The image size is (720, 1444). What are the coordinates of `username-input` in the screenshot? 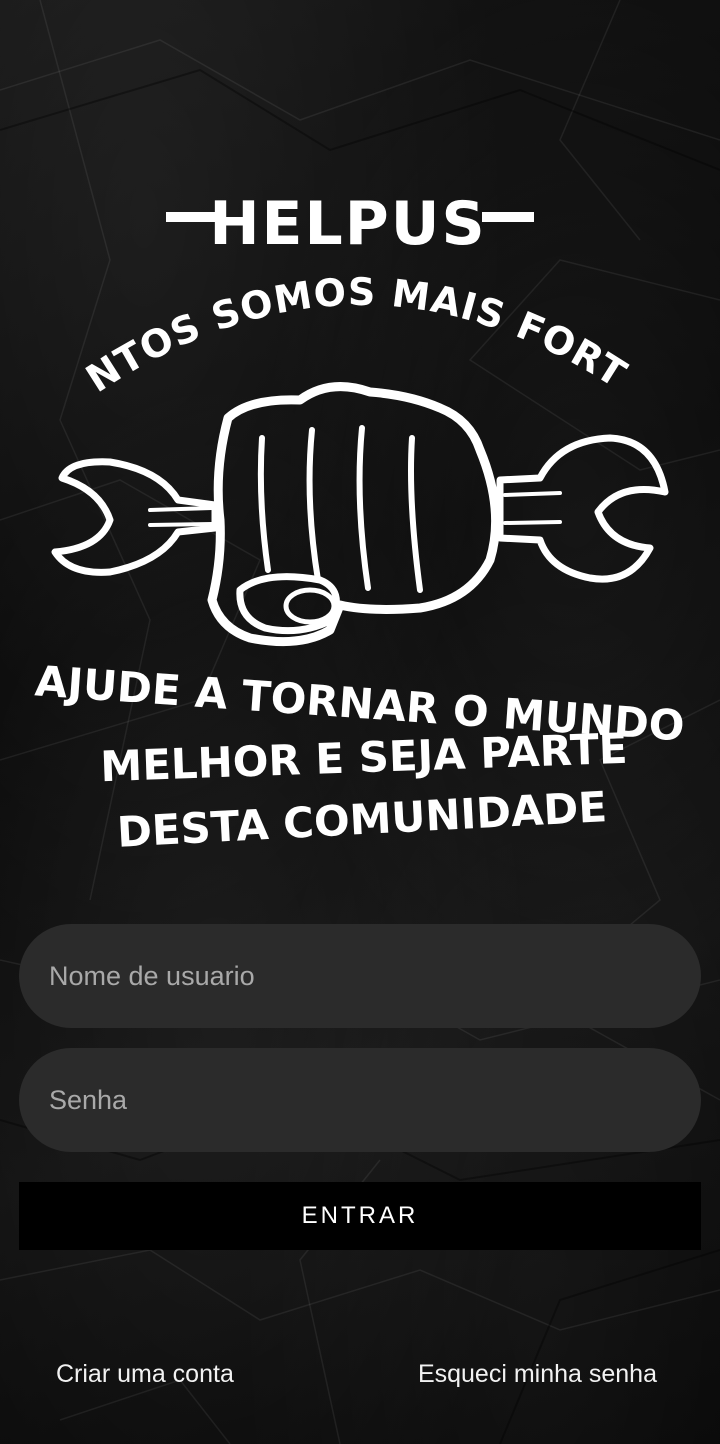 It's located at (360, 976).